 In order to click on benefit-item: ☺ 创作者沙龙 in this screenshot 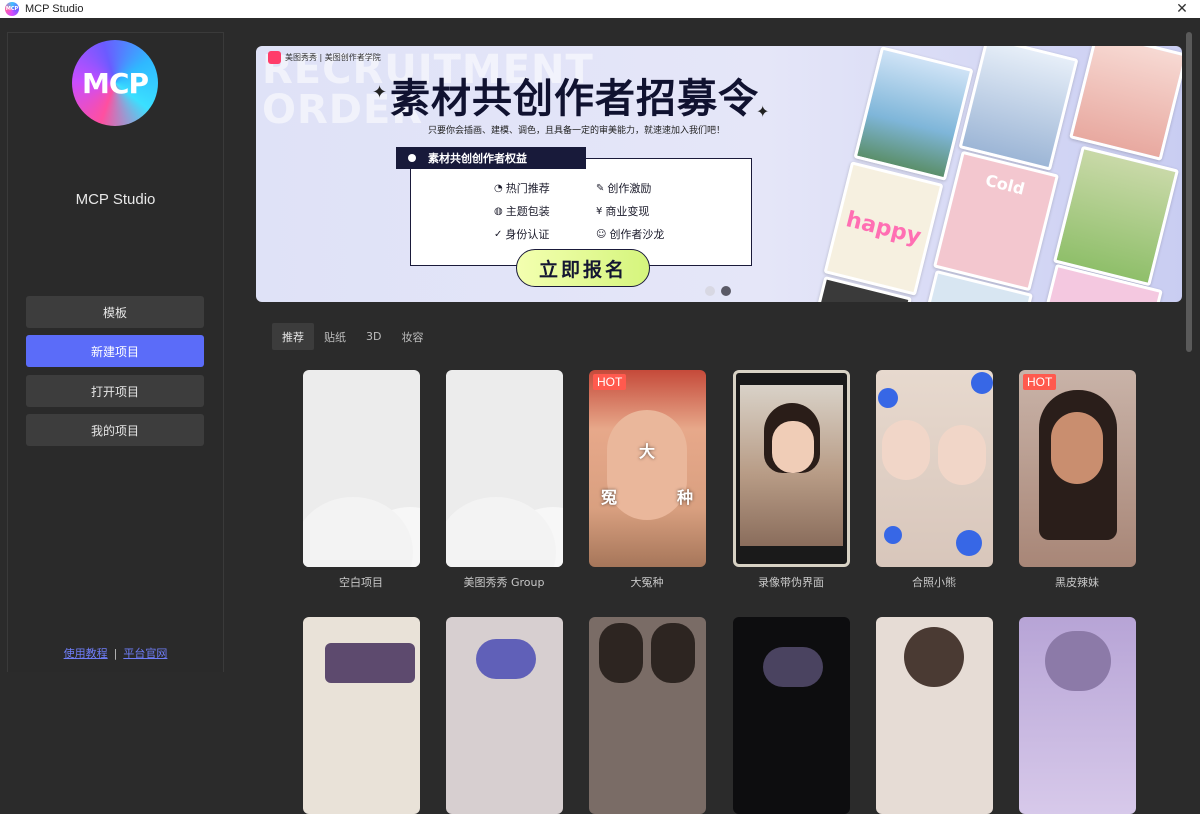, I will do `click(630, 234)`.